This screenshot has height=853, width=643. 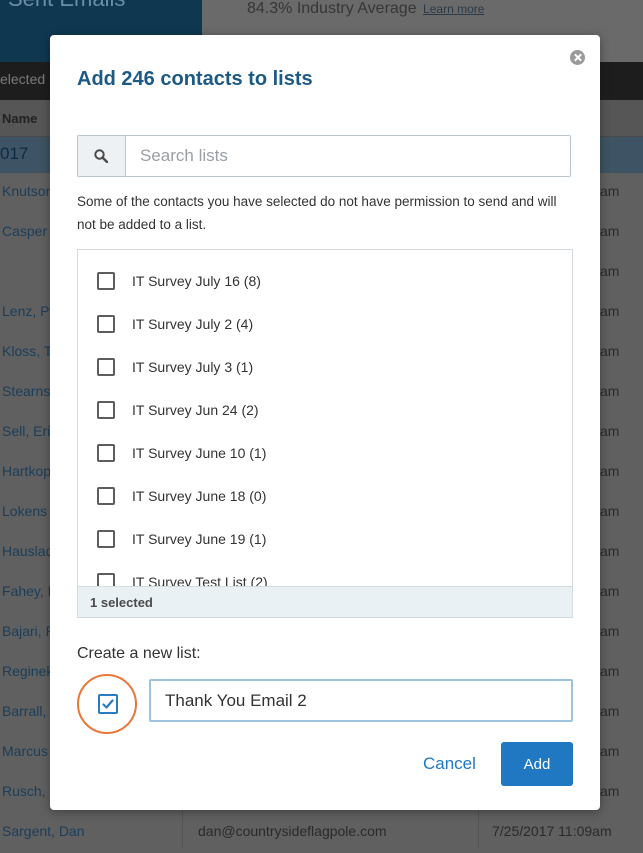 I want to click on list-item: IT Survey Test List (2), so click(x=247, y=579).